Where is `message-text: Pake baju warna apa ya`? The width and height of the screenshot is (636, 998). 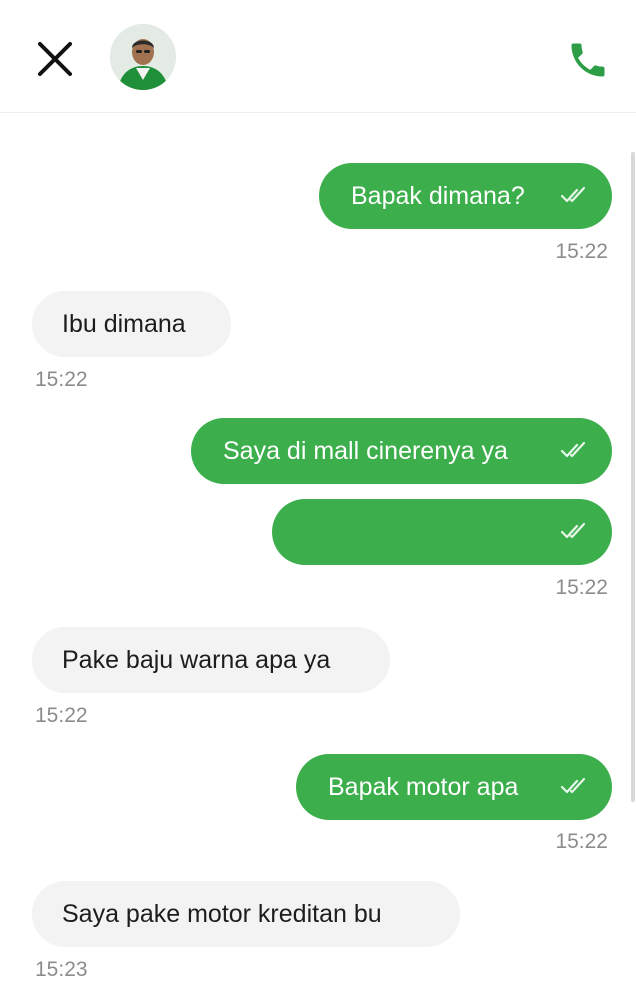 message-text: Pake baju warna apa ya is located at coordinates (196, 660).